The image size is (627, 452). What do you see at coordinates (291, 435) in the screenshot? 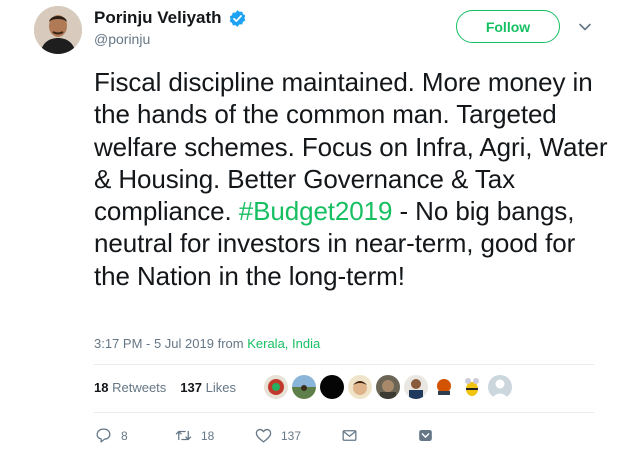
I see `like-count: 137` at bounding box center [291, 435].